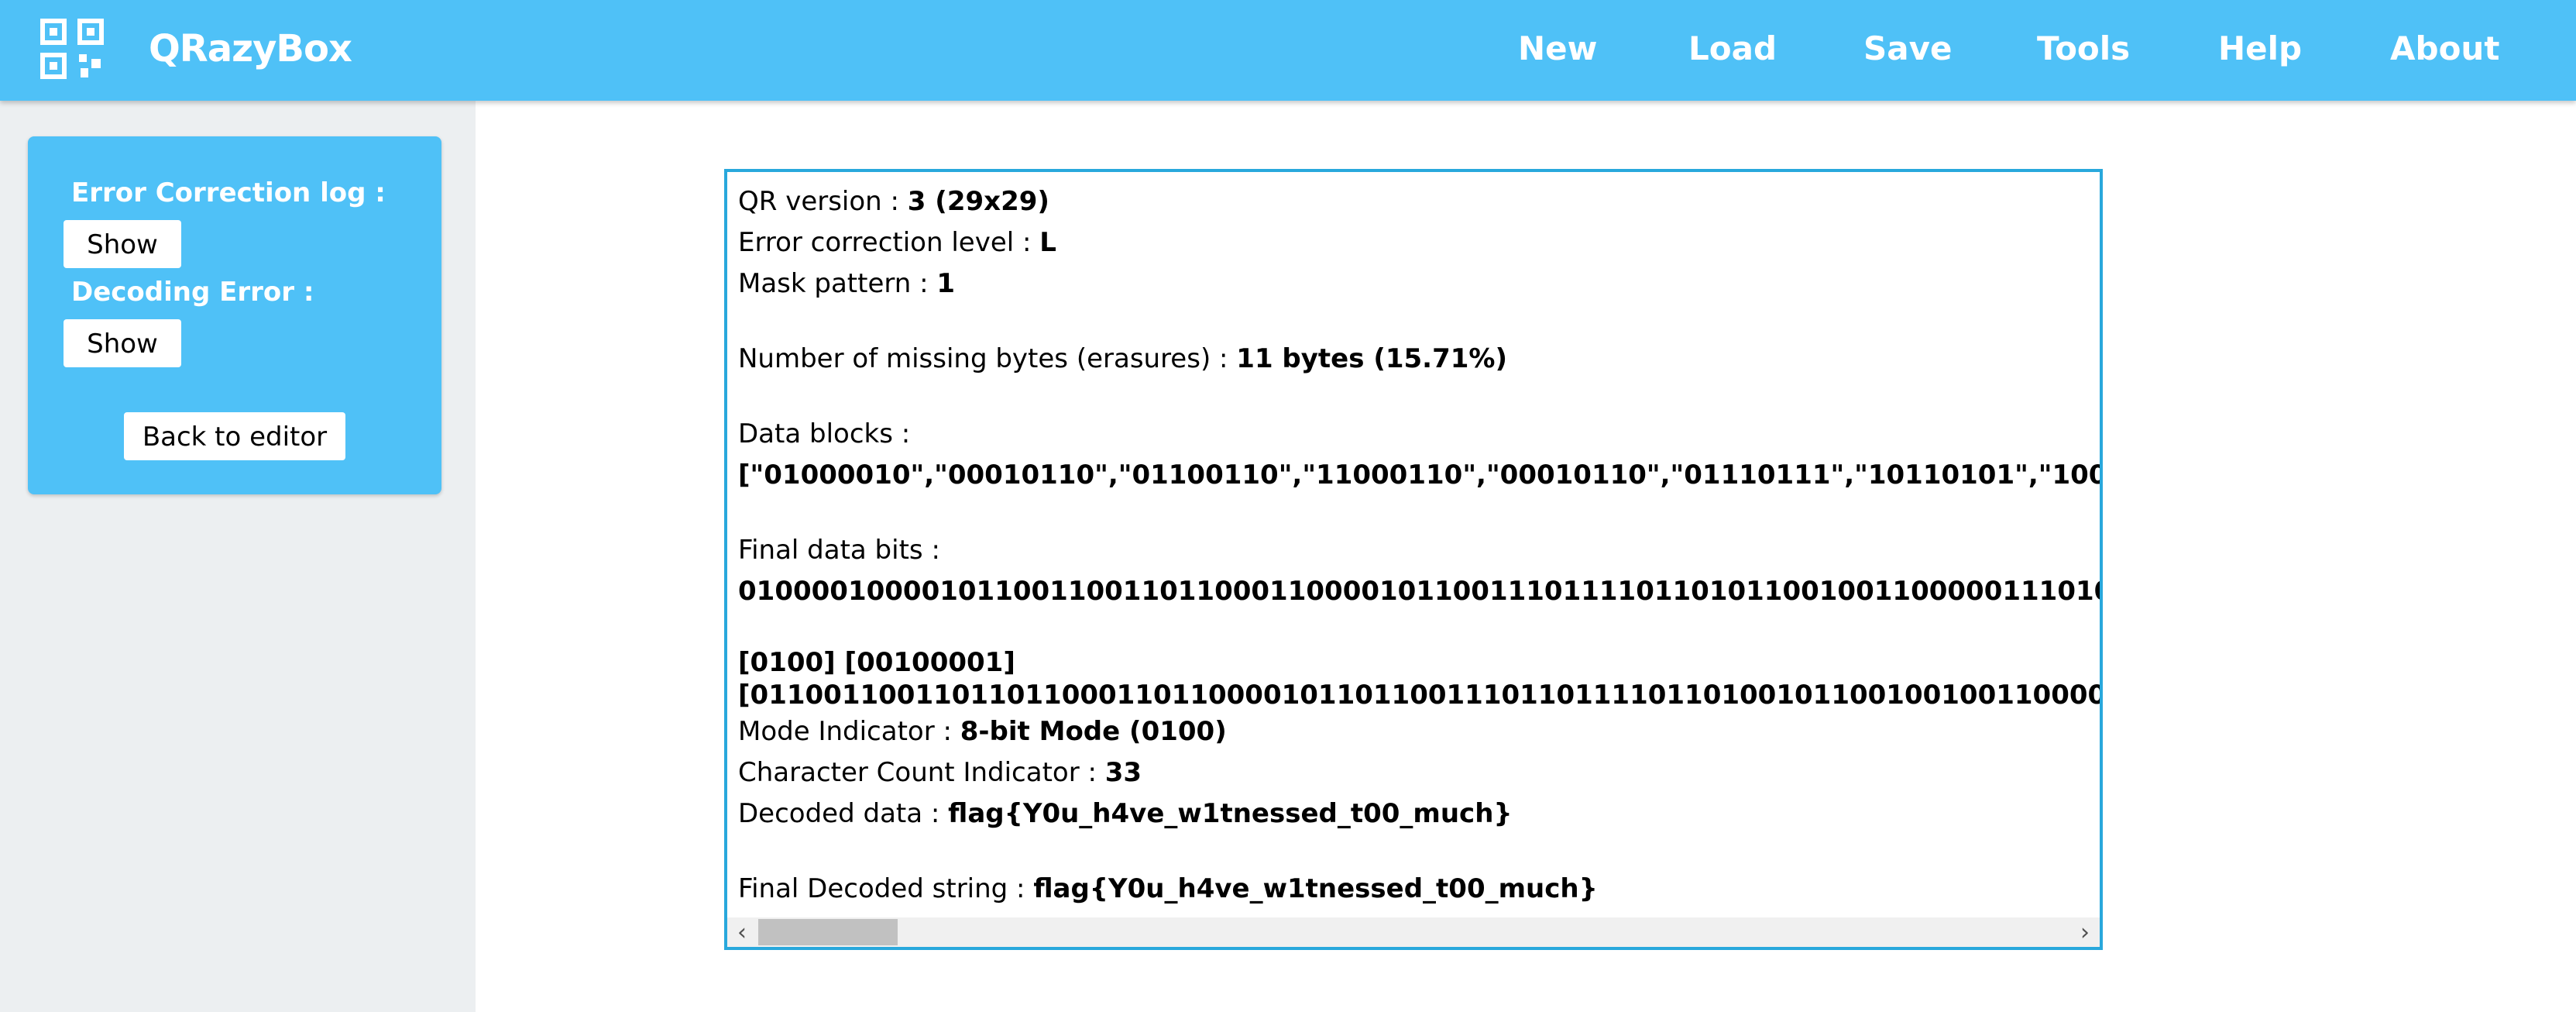  Describe the element at coordinates (2083, 49) in the screenshot. I see `nav-tools: Tools` at that location.